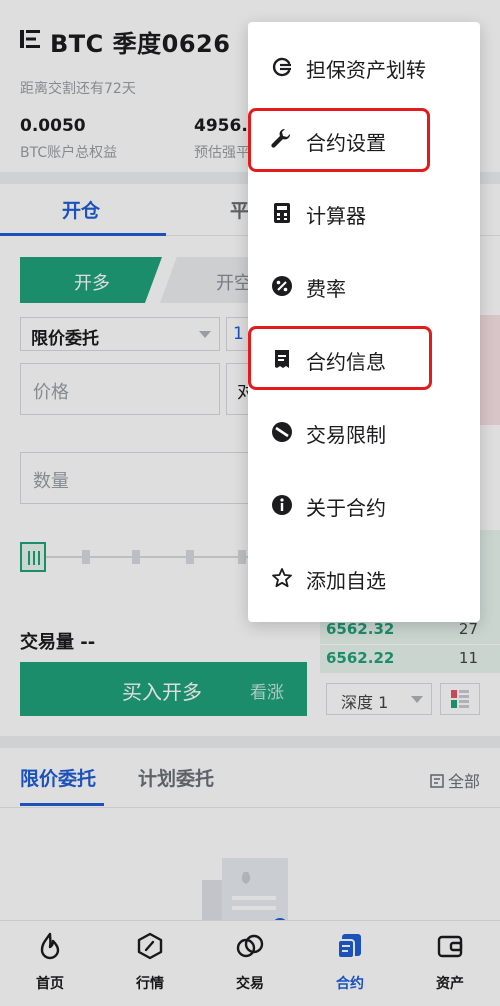  What do you see at coordinates (346, 435) in the screenshot?
I see `menu-item-label: 交易限制` at bounding box center [346, 435].